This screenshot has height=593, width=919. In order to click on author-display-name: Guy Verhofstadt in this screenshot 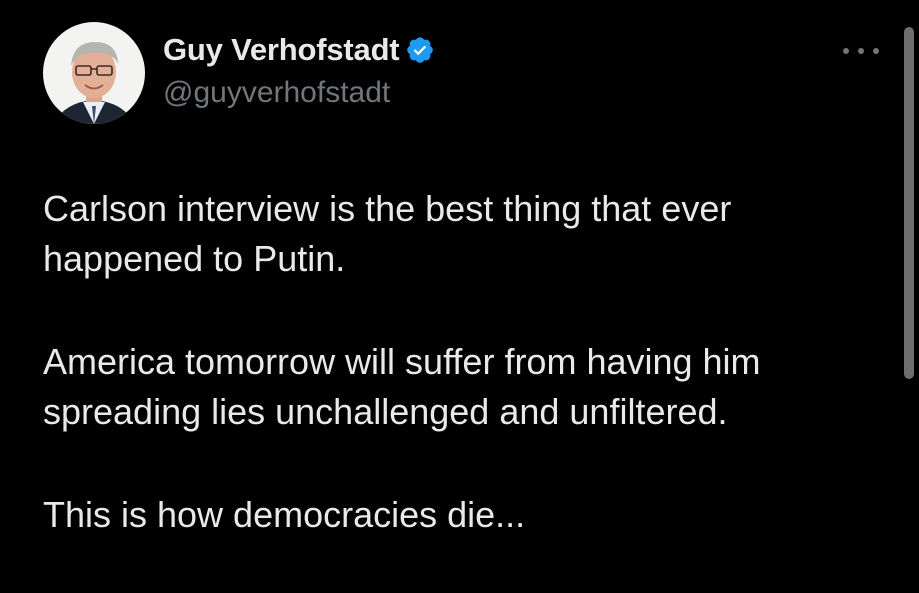, I will do `click(281, 50)`.